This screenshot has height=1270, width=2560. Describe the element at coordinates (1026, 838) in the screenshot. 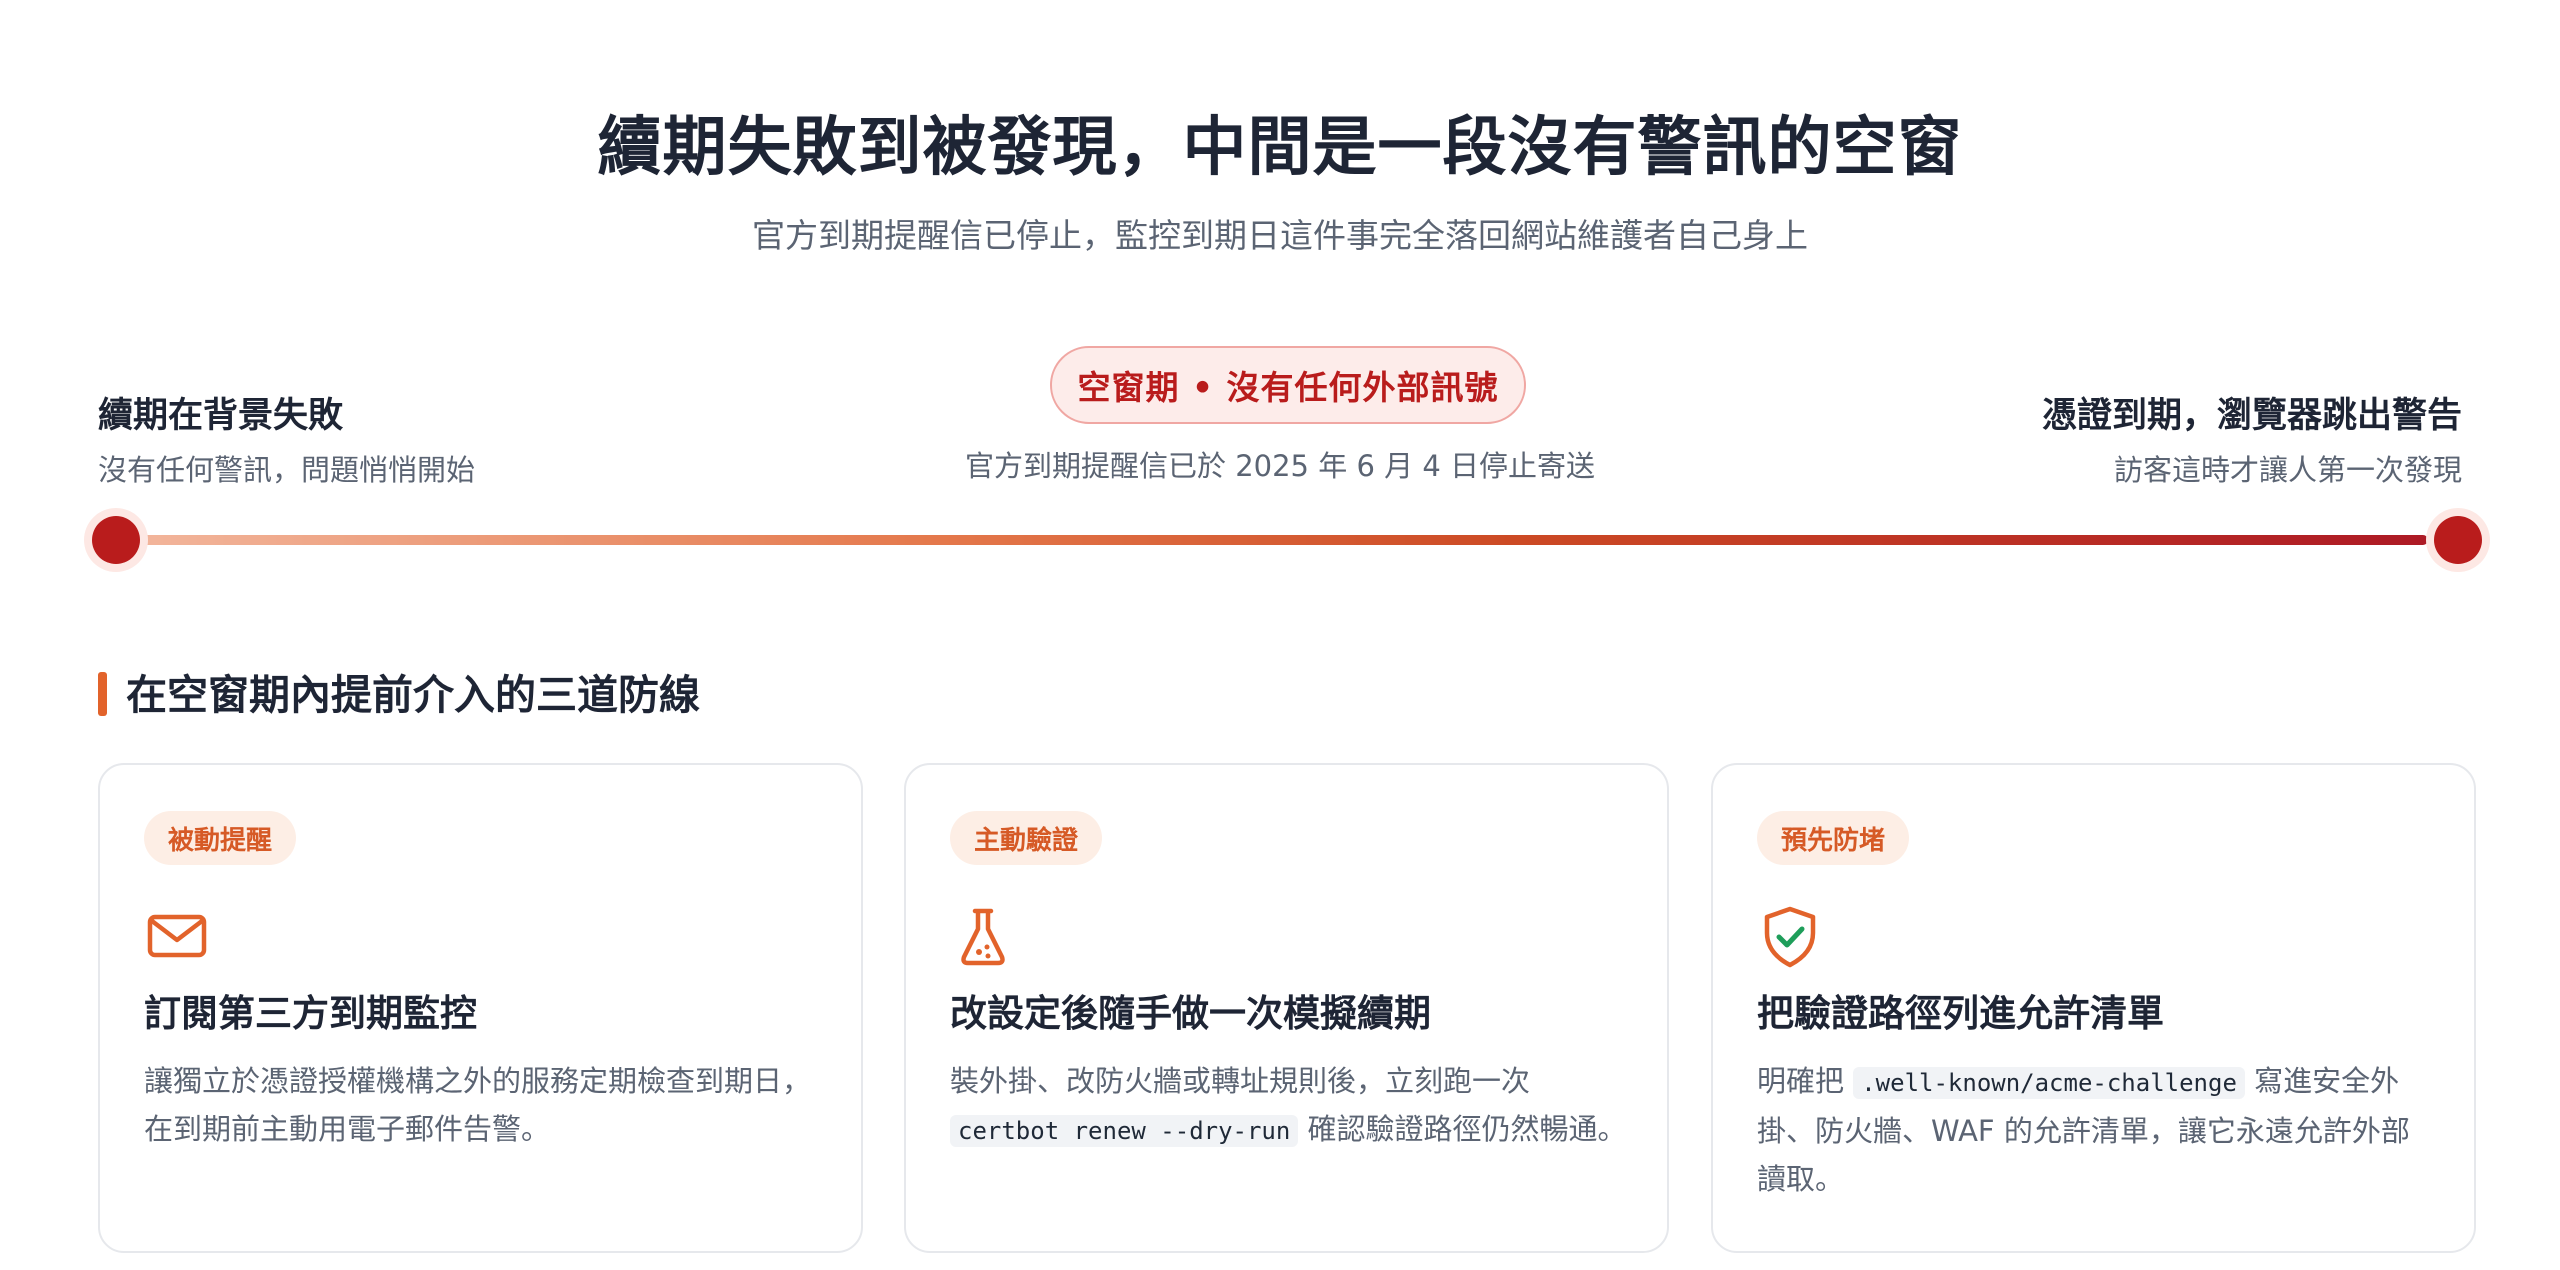

I see `card-badge: 主動驗證` at that location.